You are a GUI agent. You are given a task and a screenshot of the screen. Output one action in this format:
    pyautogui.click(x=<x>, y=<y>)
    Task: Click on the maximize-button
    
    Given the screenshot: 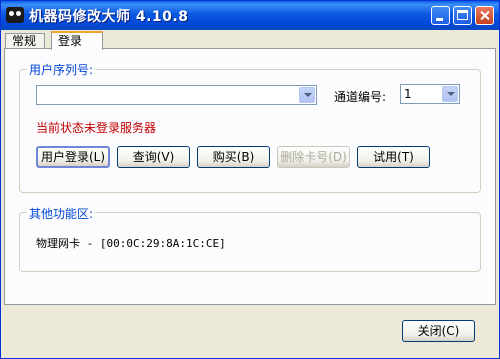 What is the action you would take?
    pyautogui.click(x=462, y=15)
    